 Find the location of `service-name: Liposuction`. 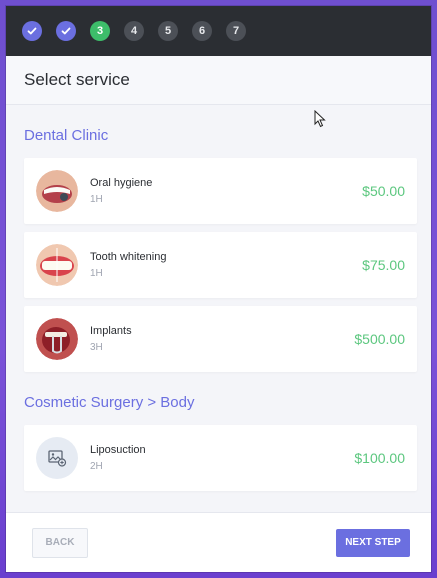

service-name: Liposuction is located at coordinates (118, 450).